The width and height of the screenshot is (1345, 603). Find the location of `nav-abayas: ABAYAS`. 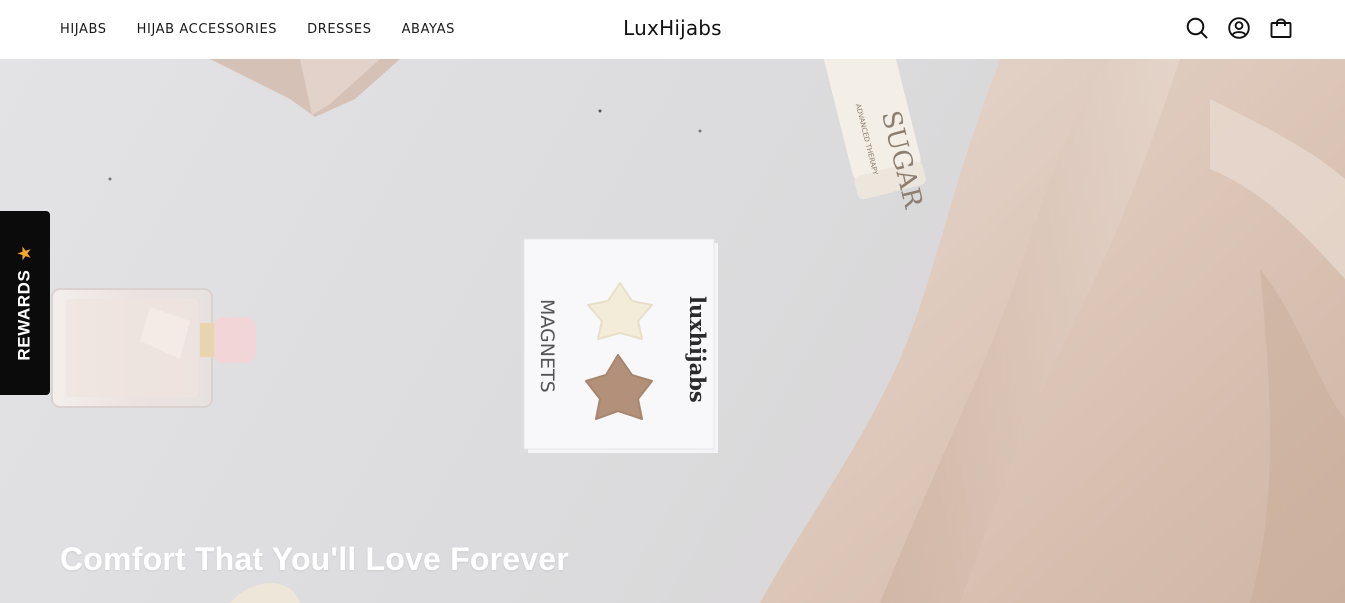

nav-abayas: ABAYAS is located at coordinates (428, 29).